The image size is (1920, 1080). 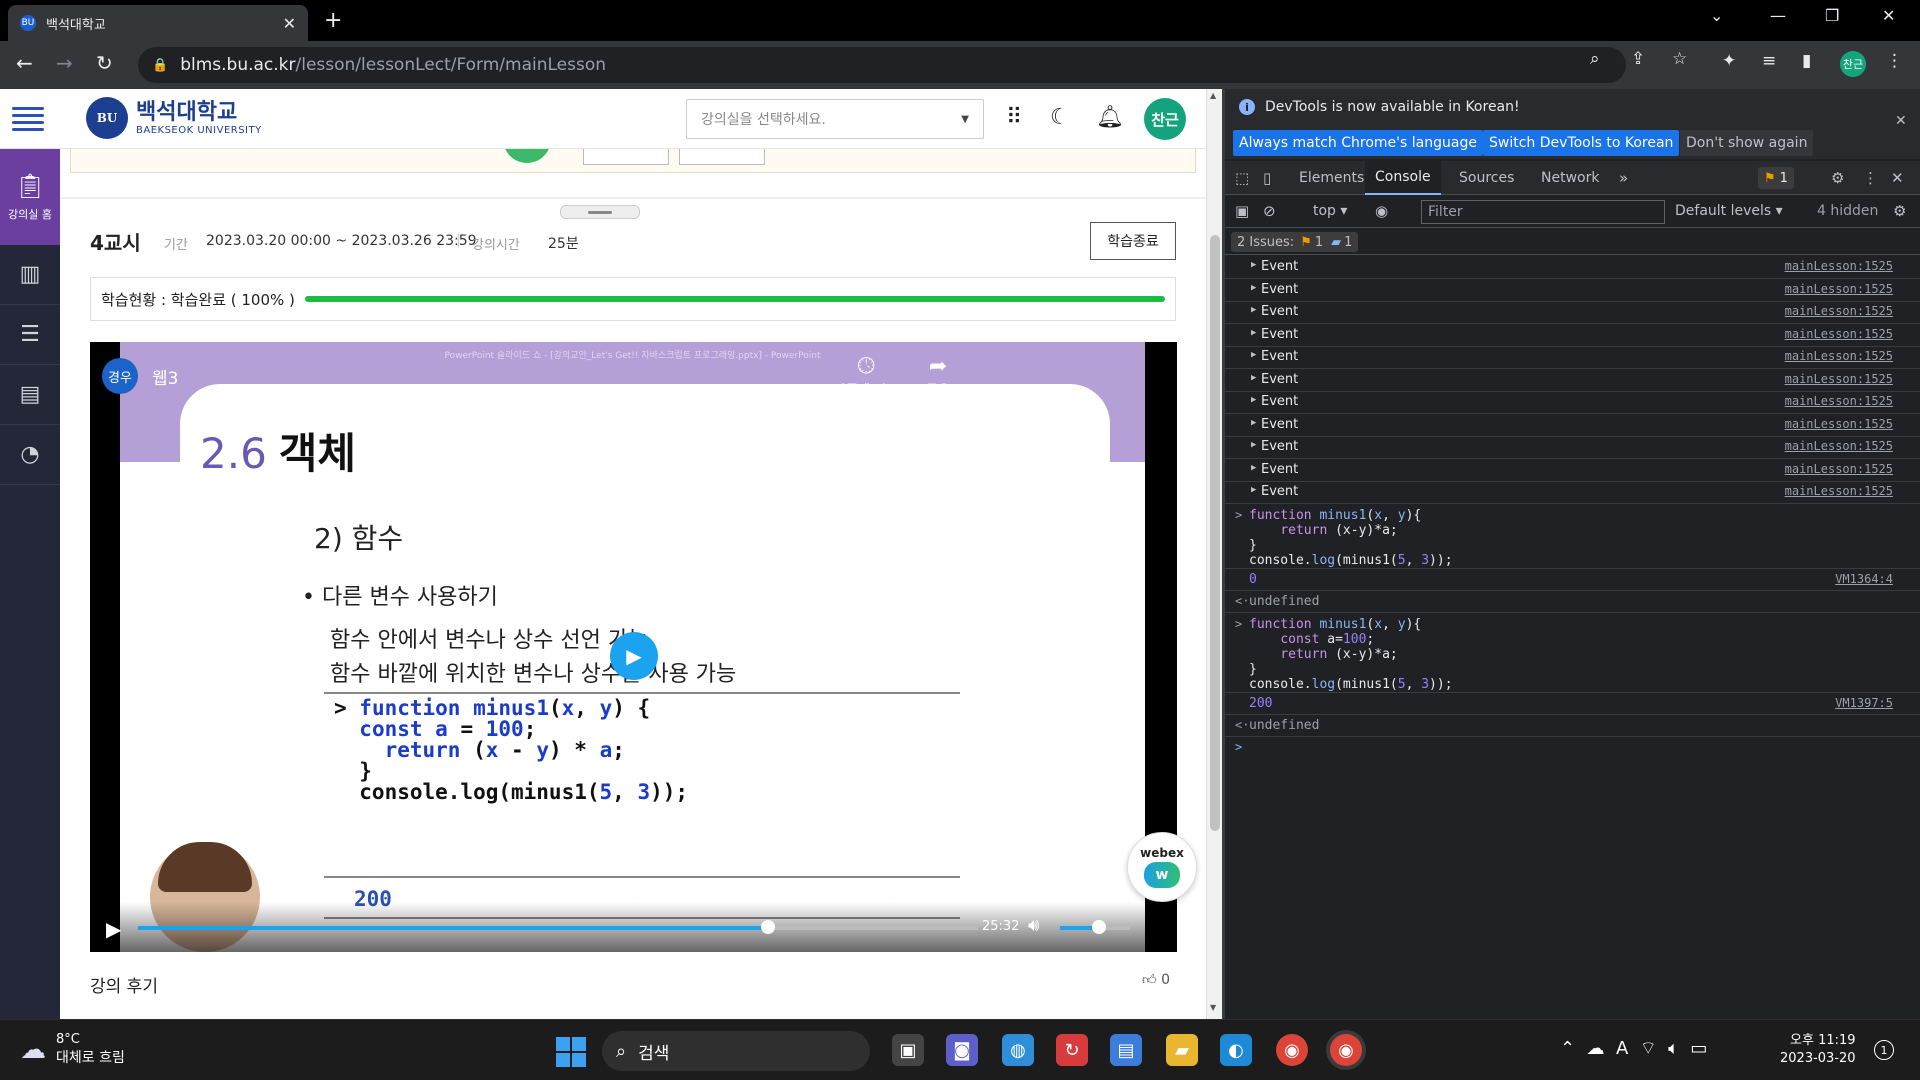 I want to click on console-prompt-input: >, so click(x=1572, y=748).